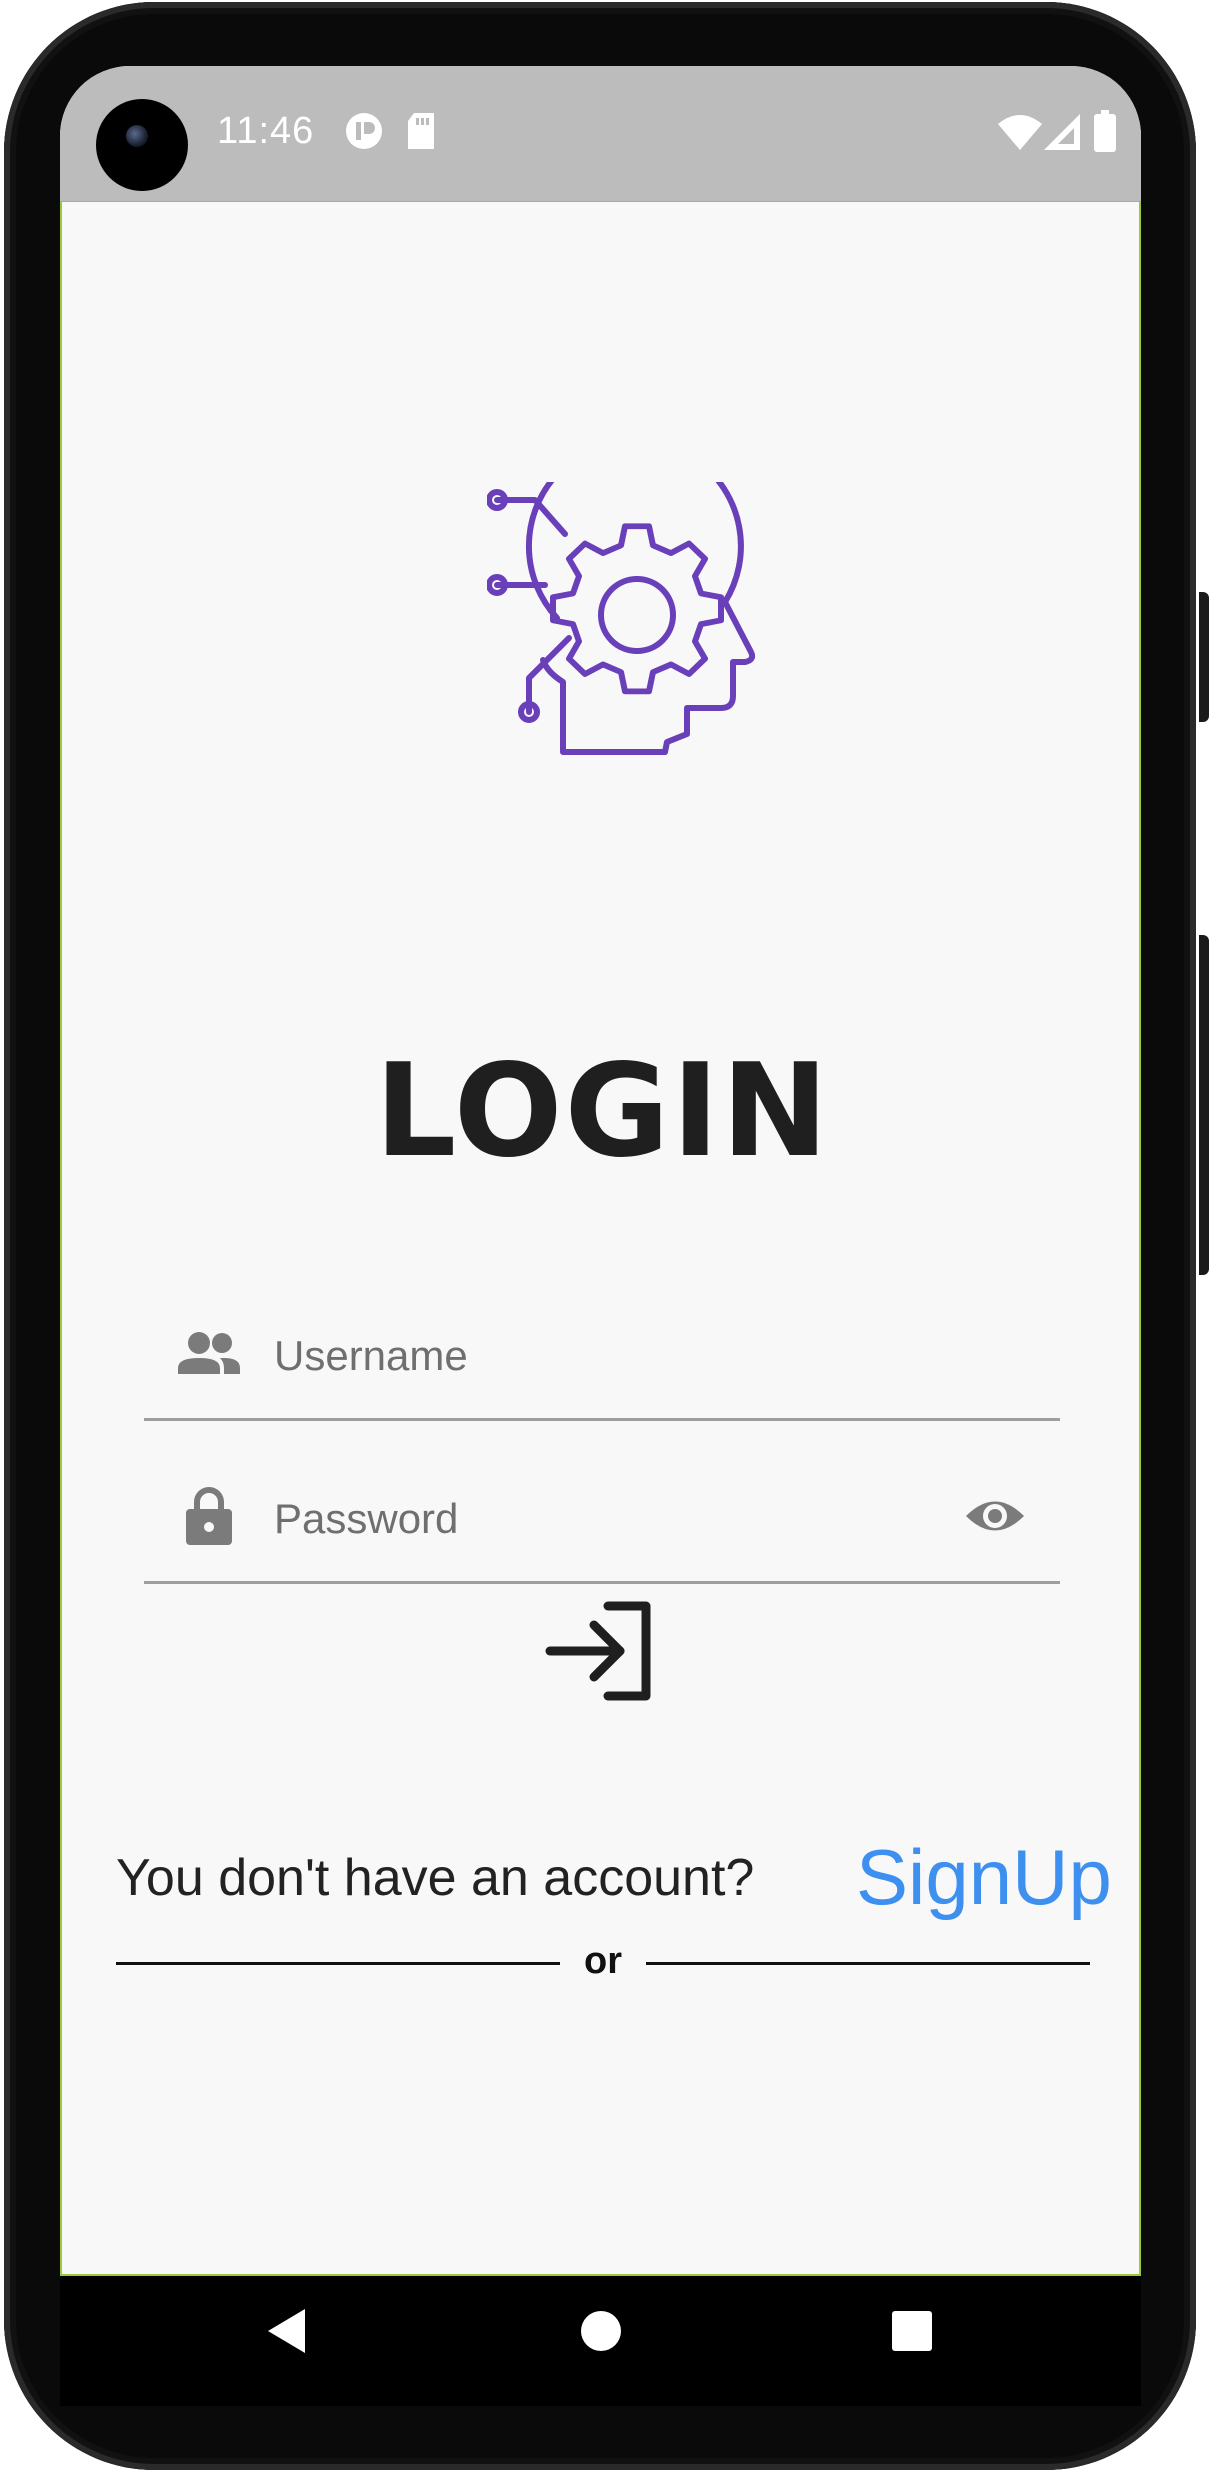 This screenshot has width=1211, height=2474. Describe the element at coordinates (142, 145) in the screenshot. I see `front-camera` at that location.